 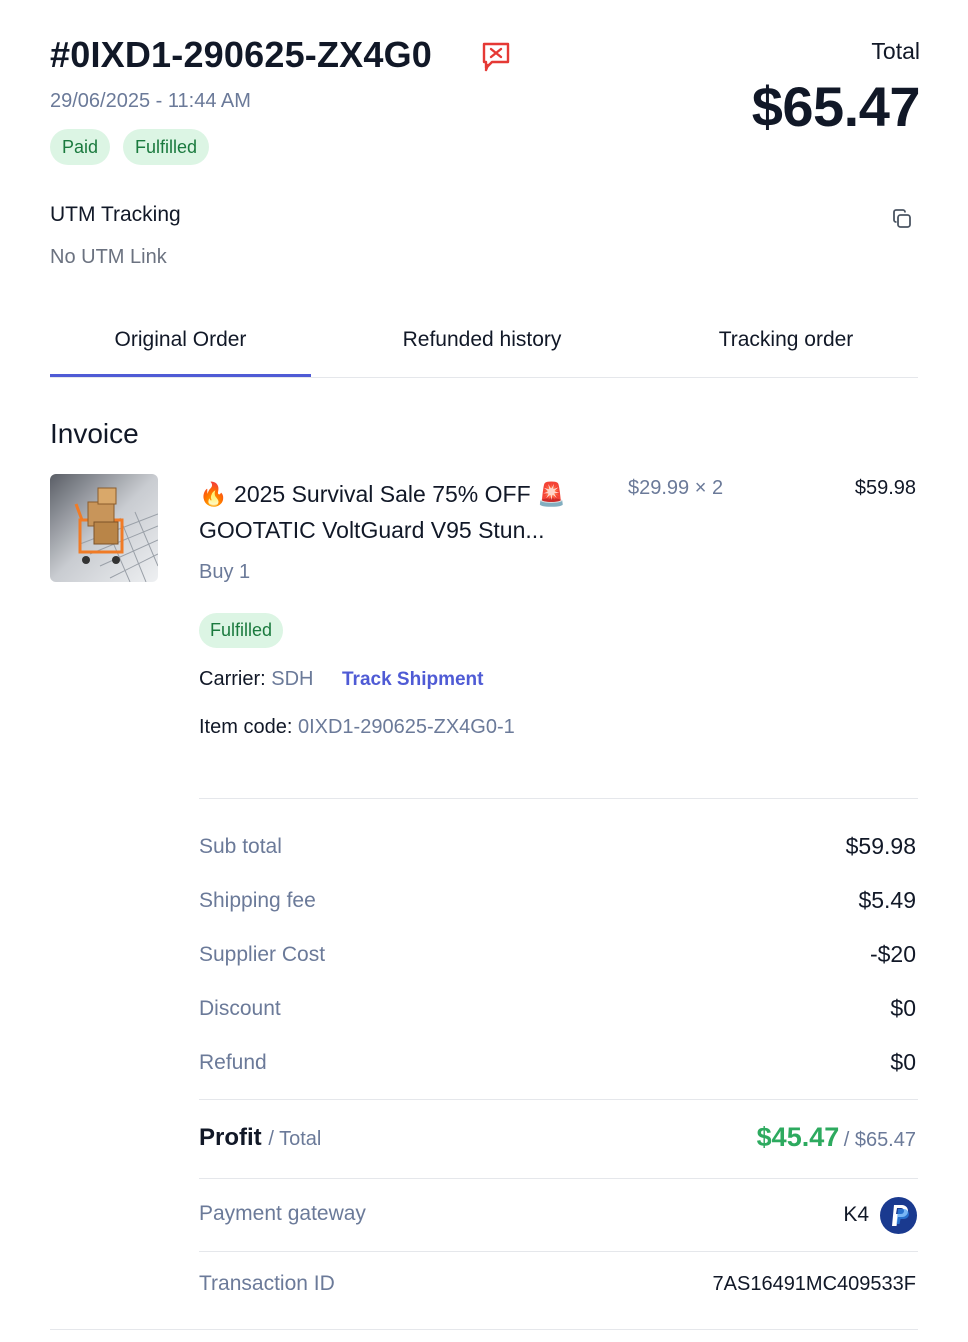 I want to click on product-title-line1: 🔥 2025 Survival Sale 75% OFF 🚨, so click(x=382, y=494).